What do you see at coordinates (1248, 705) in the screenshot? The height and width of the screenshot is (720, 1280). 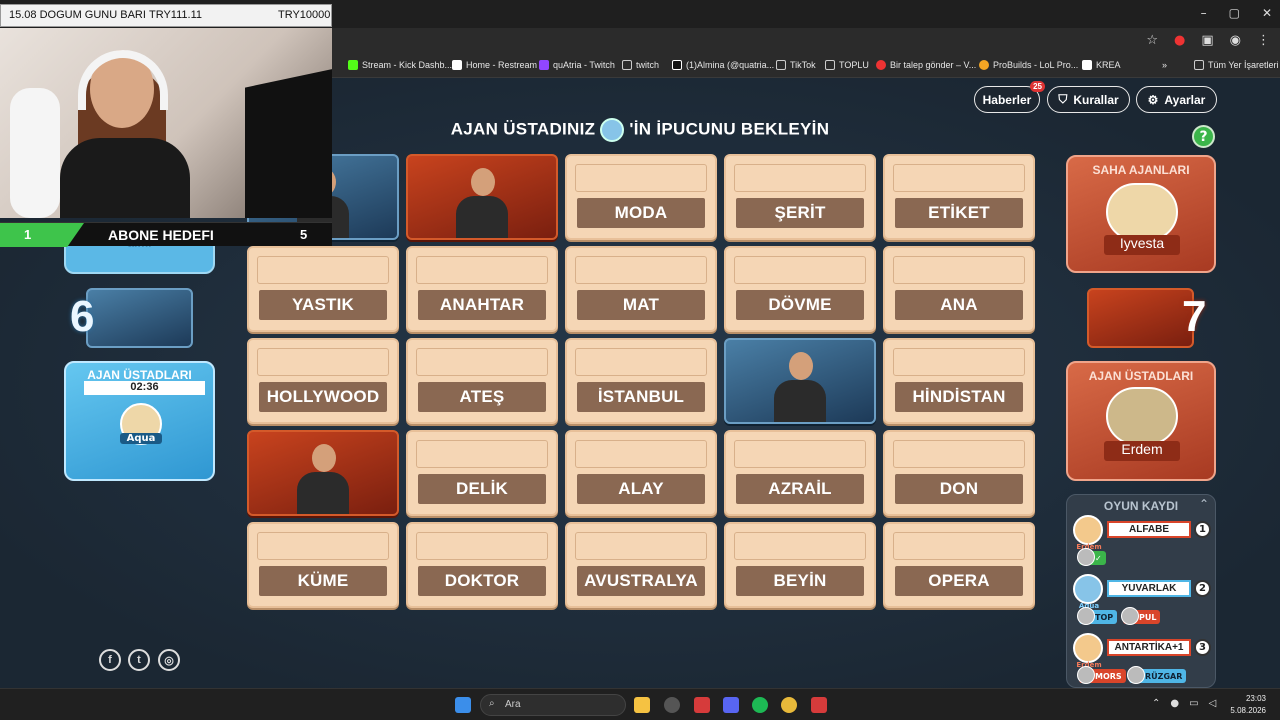 I see `taskbar-clock: 23:03 5.08.2026` at bounding box center [1248, 705].